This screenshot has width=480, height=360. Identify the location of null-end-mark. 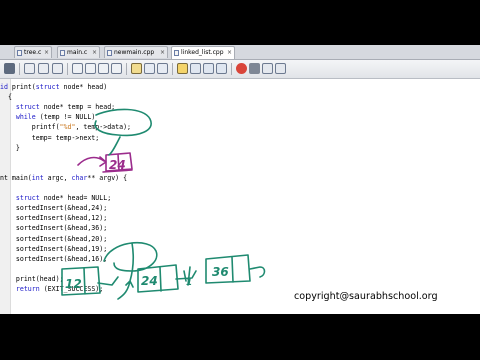
(257, 272).